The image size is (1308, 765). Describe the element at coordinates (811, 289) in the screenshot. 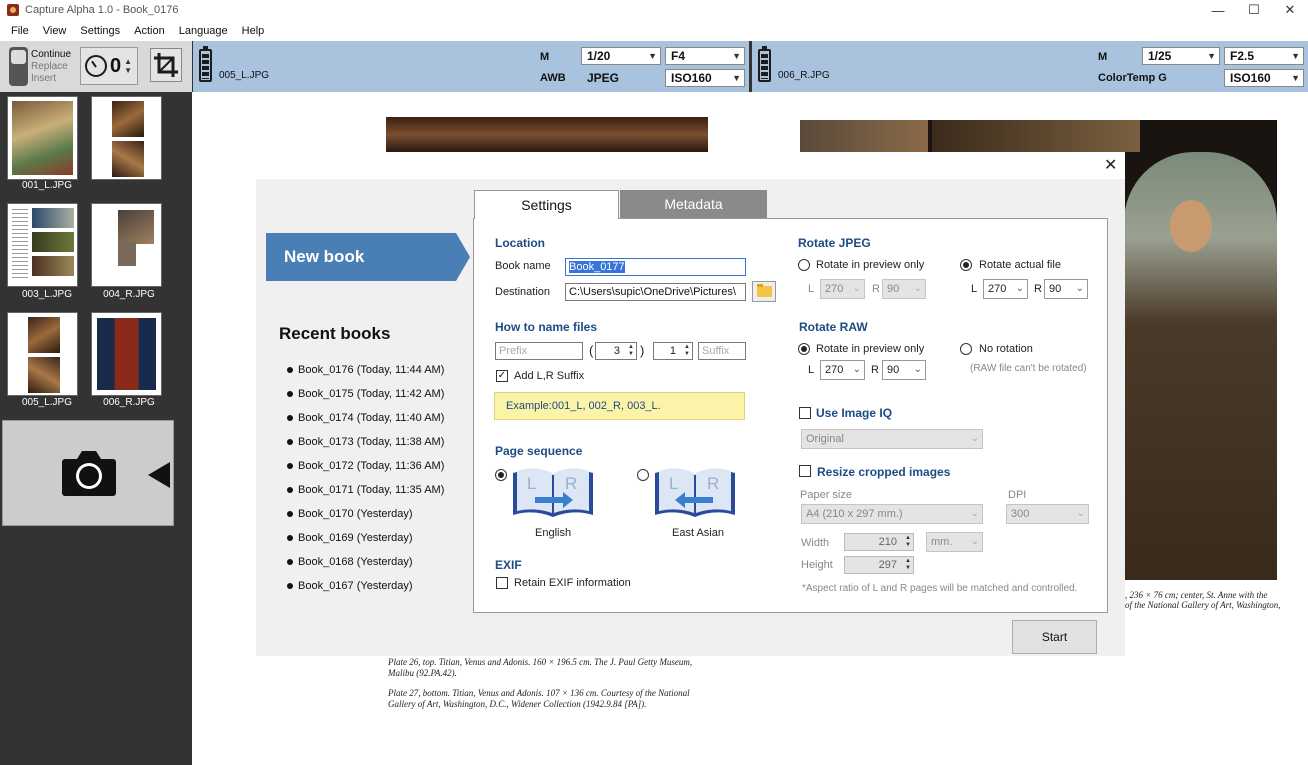

I see `jpeg-preview-l-label: L` at that location.